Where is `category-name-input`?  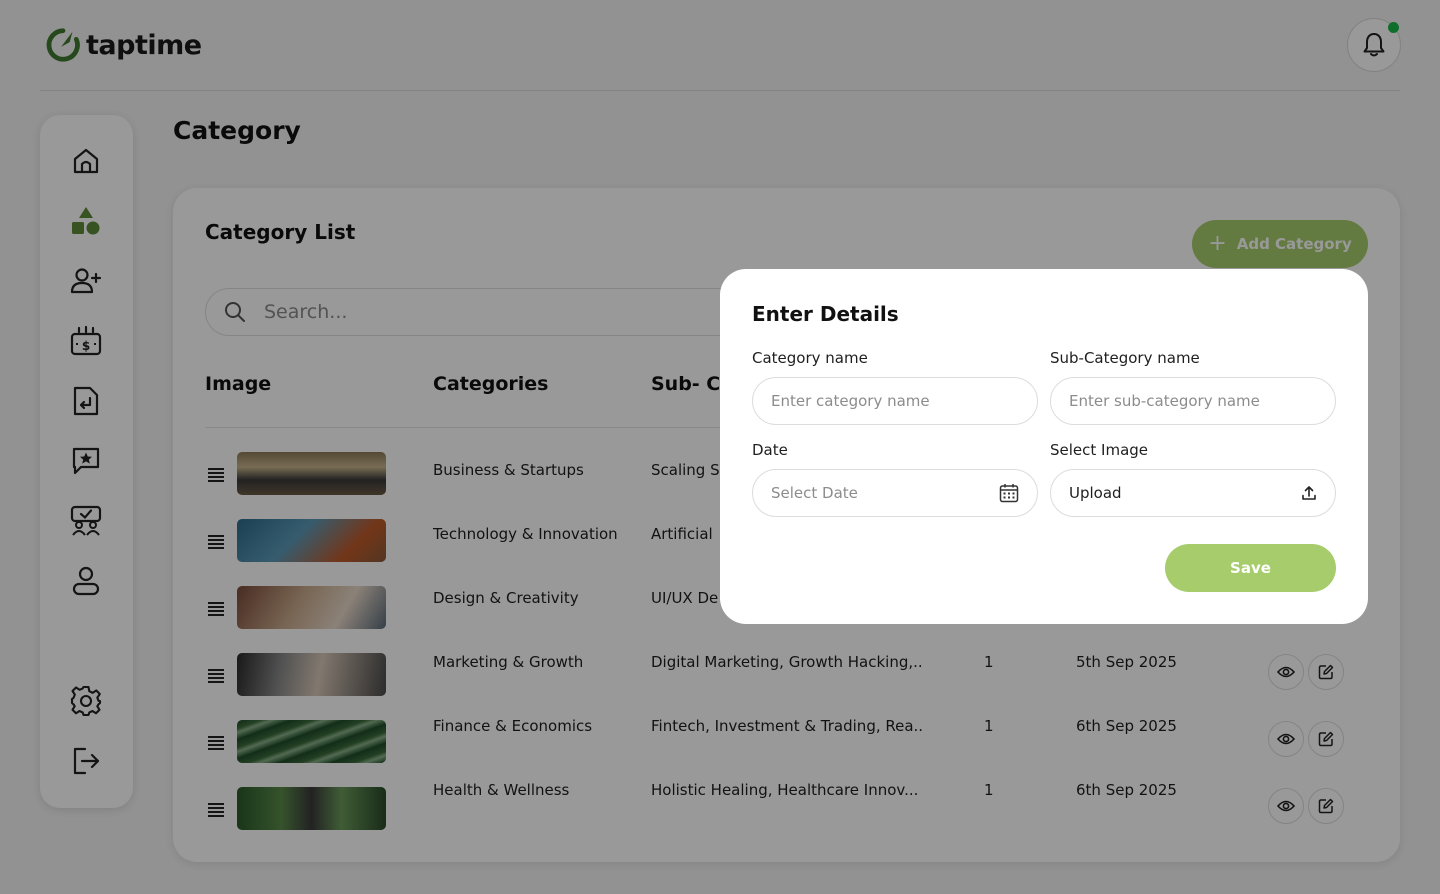
category-name-input is located at coordinates (886, 401).